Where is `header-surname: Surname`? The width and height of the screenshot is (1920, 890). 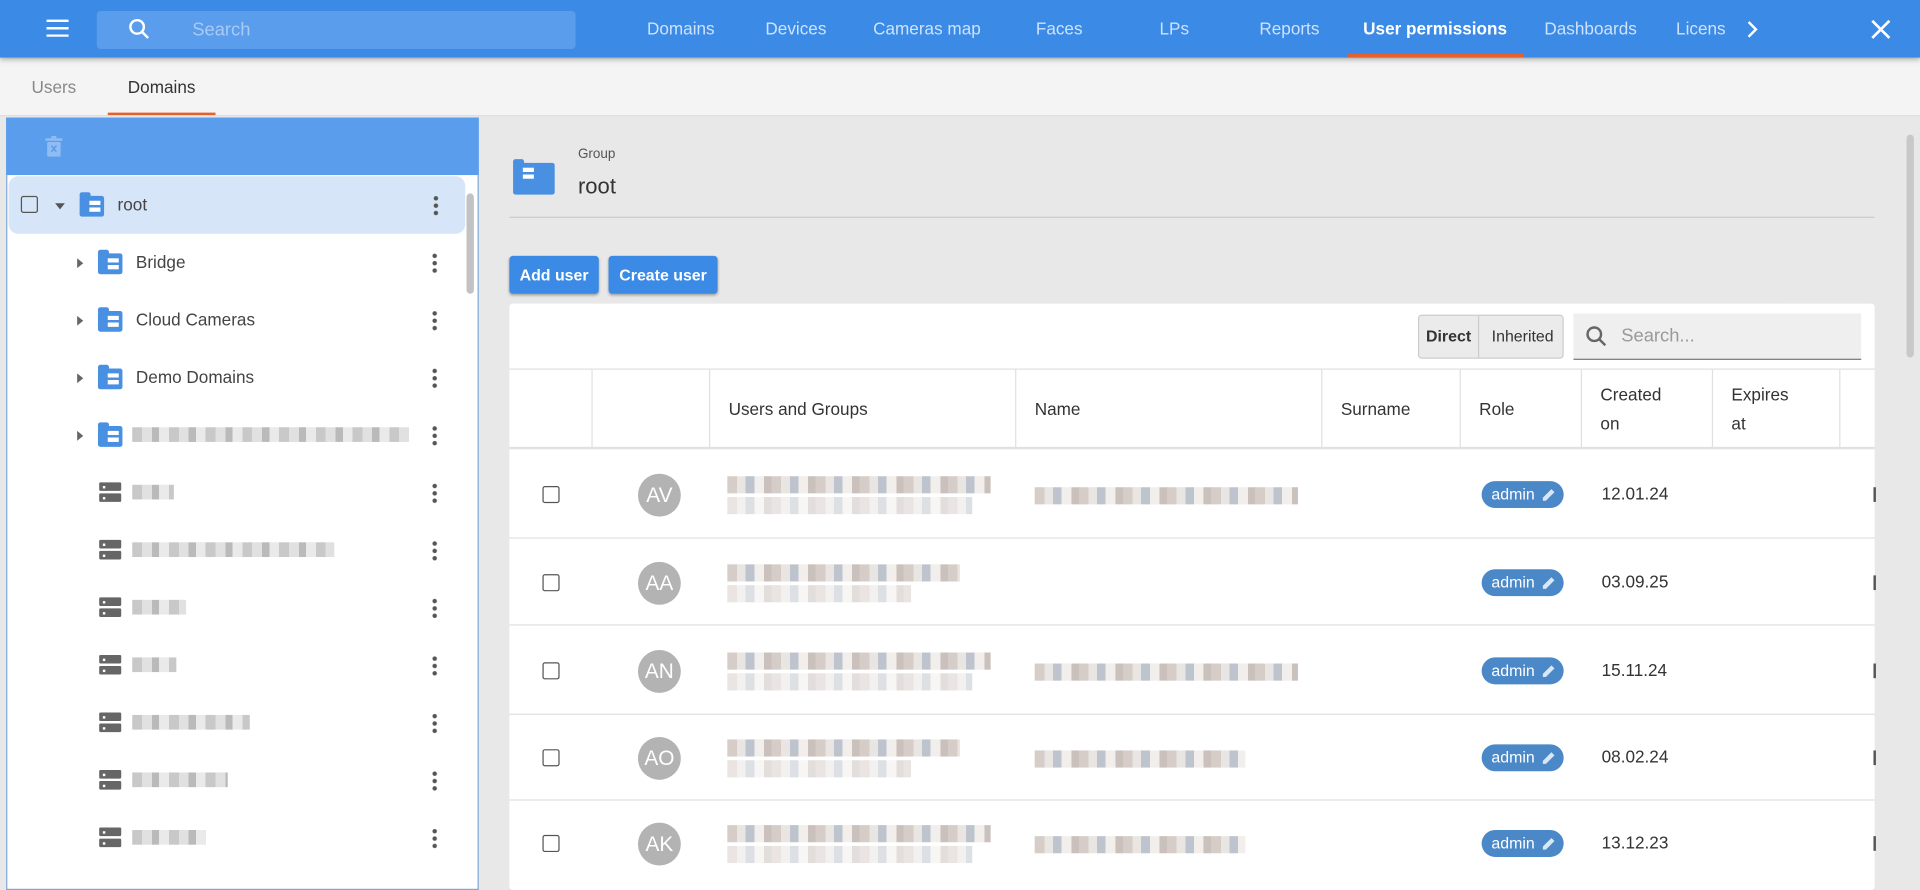 header-surname: Surname is located at coordinates (1391, 409).